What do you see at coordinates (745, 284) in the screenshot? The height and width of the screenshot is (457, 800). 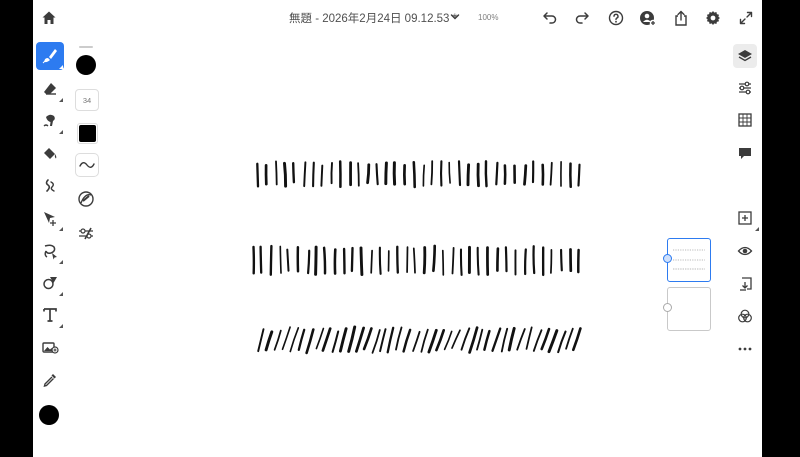 I see `merge-down-icon` at bounding box center [745, 284].